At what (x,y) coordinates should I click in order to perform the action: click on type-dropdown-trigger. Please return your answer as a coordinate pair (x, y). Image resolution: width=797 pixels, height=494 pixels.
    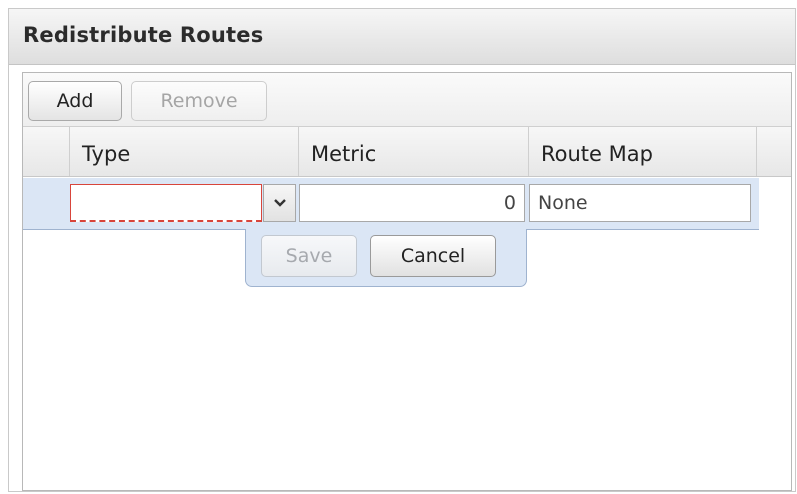
    Looking at the image, I should click on (279, 203).